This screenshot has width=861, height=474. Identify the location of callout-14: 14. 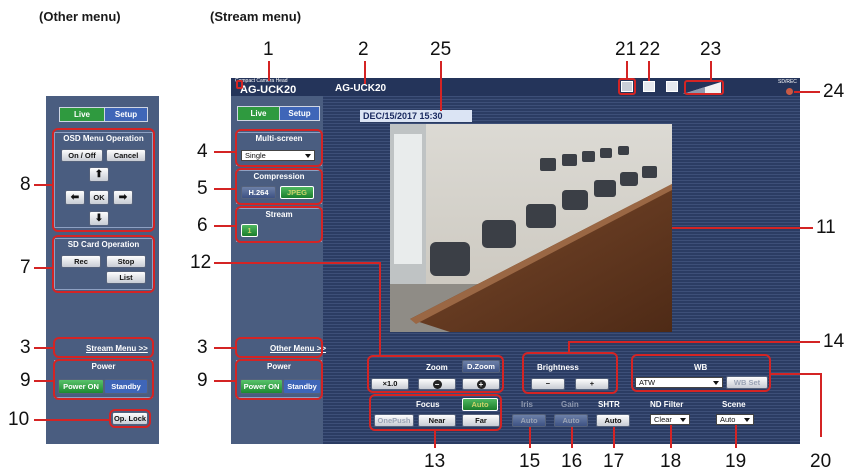
(834, 341).